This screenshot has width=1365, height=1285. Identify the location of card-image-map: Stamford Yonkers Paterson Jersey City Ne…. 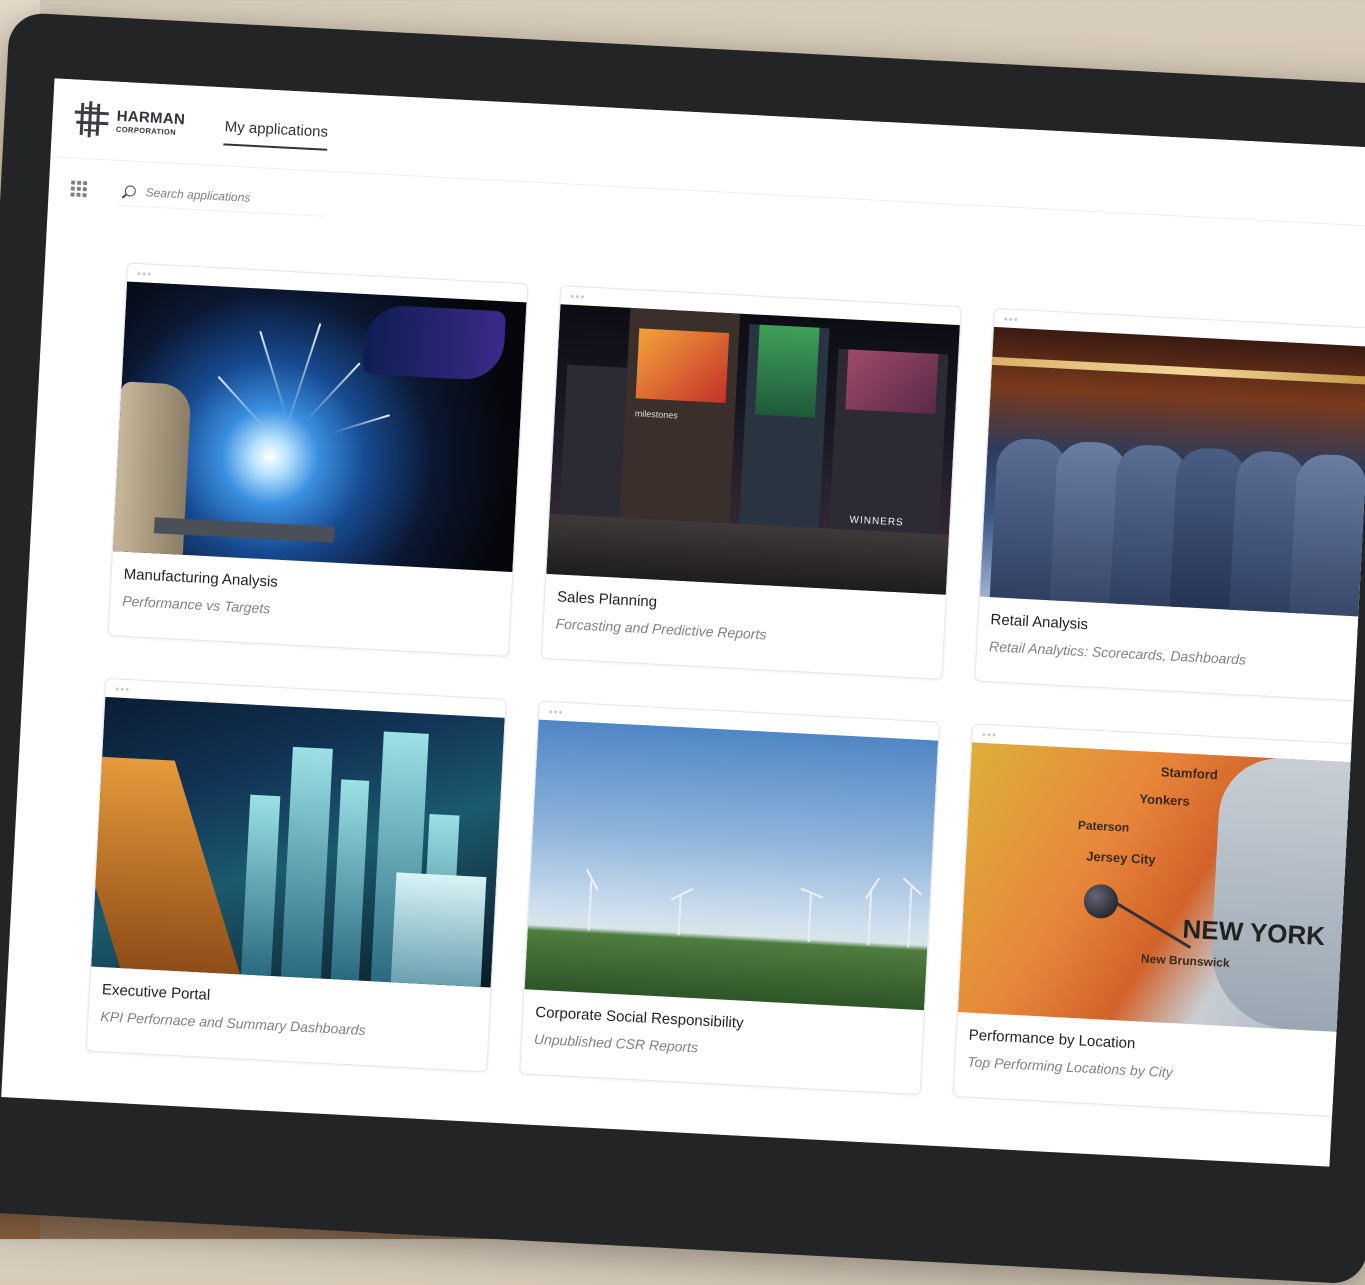
(1161, 887).